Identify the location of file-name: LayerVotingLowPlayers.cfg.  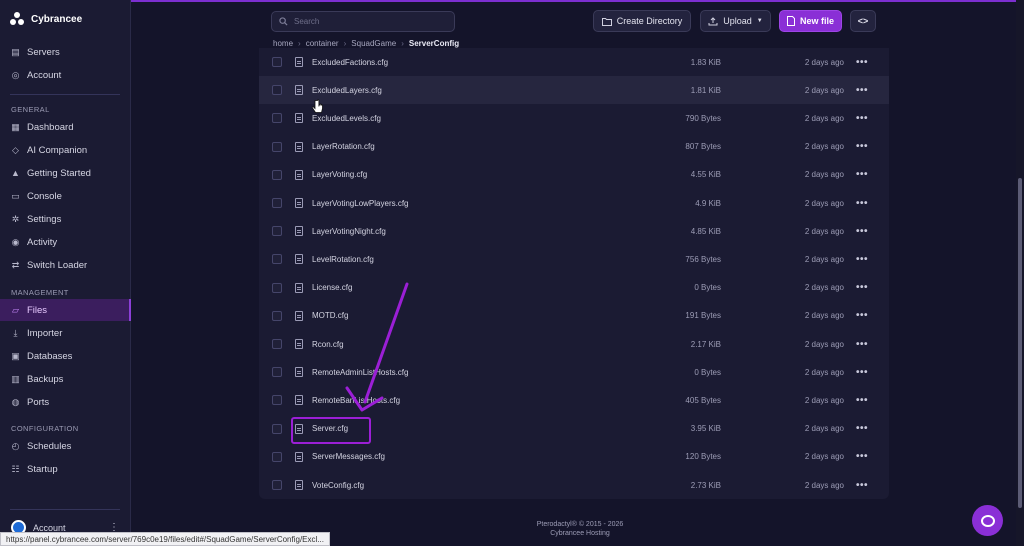
(360, 203).